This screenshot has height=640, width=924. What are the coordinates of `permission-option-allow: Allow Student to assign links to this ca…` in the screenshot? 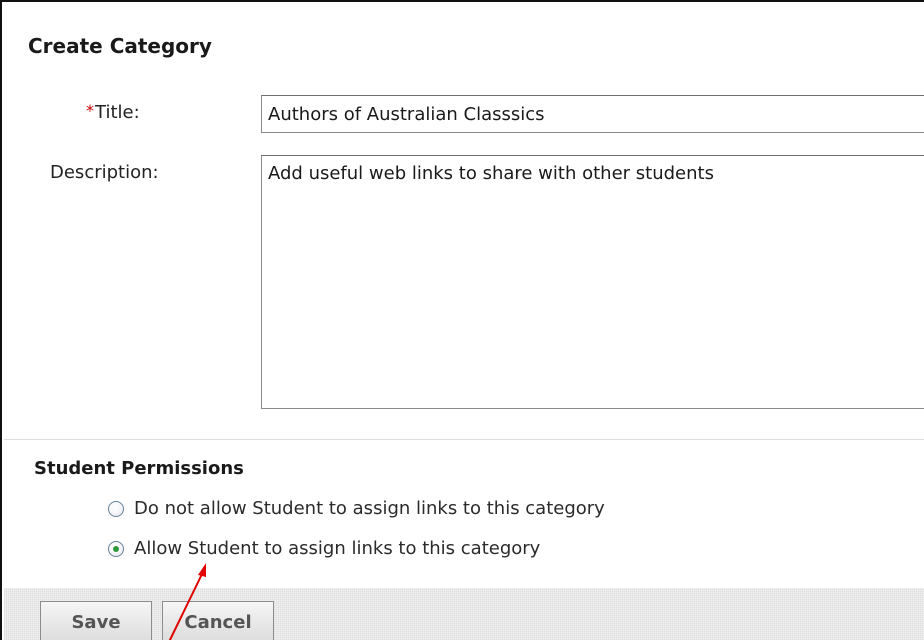 It's located at (324, 548).